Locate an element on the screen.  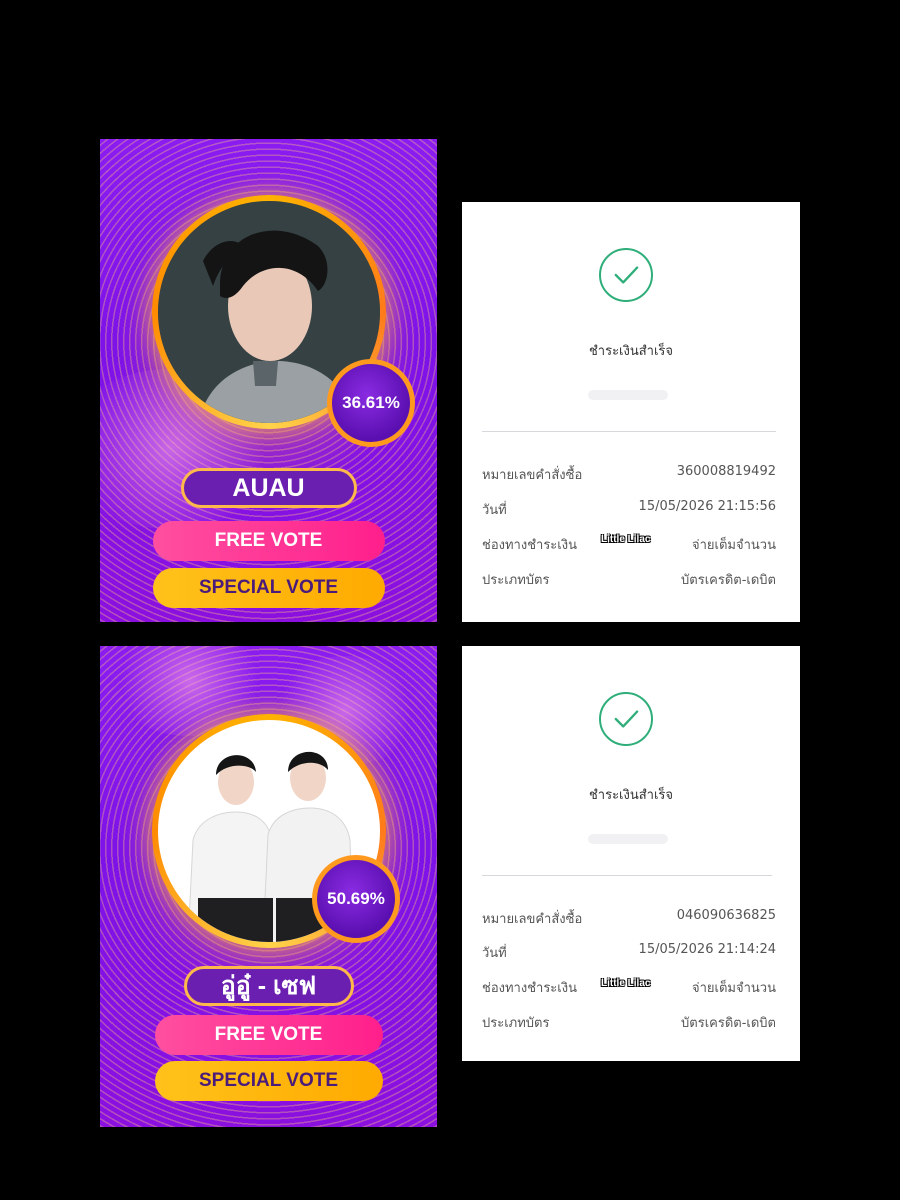
date-row: วันที่ 15/05/2026 21:14:24 is located at coordinates (629, 952).